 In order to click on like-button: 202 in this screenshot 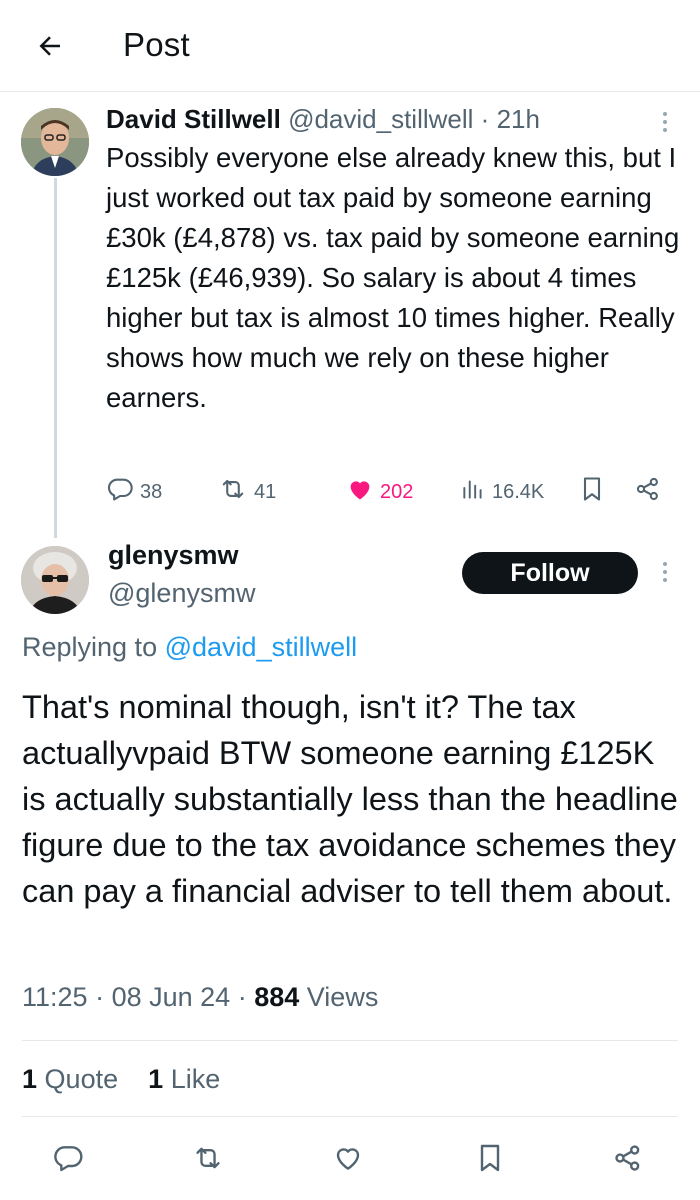, I will do `click(379, 492)`.